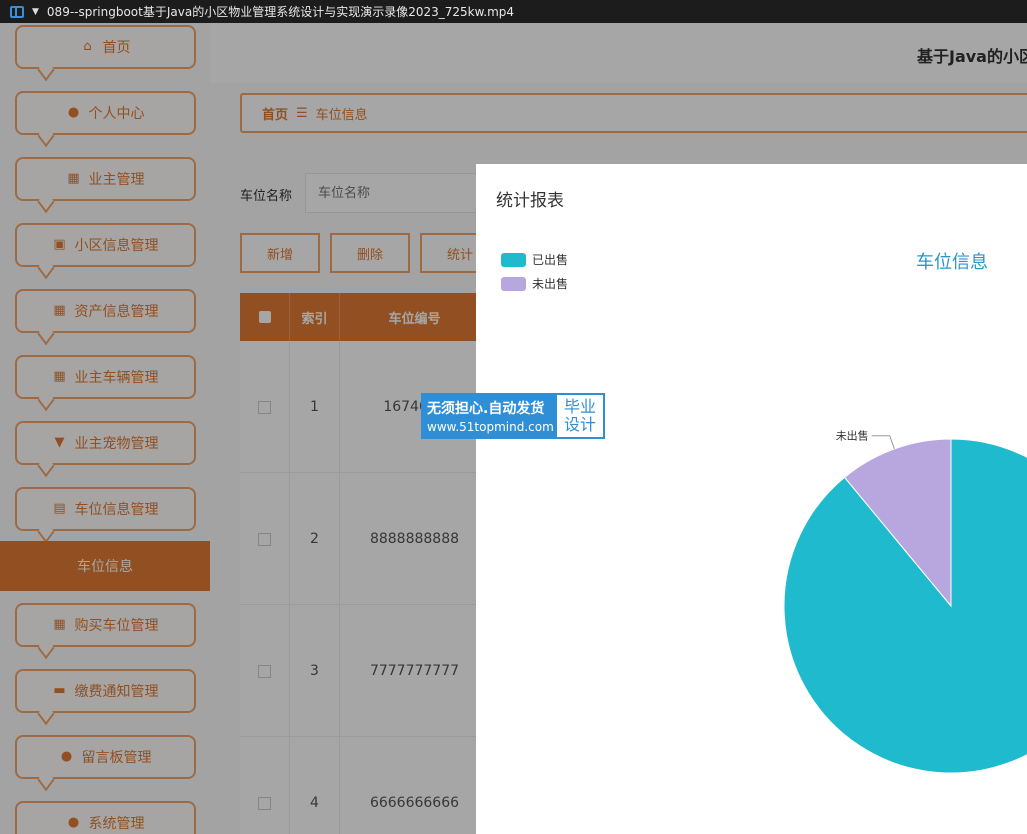 The width and height of the screenshot is (1027, 834). I want to click on watermark-side: 毕业 设计, so click(580, 416).